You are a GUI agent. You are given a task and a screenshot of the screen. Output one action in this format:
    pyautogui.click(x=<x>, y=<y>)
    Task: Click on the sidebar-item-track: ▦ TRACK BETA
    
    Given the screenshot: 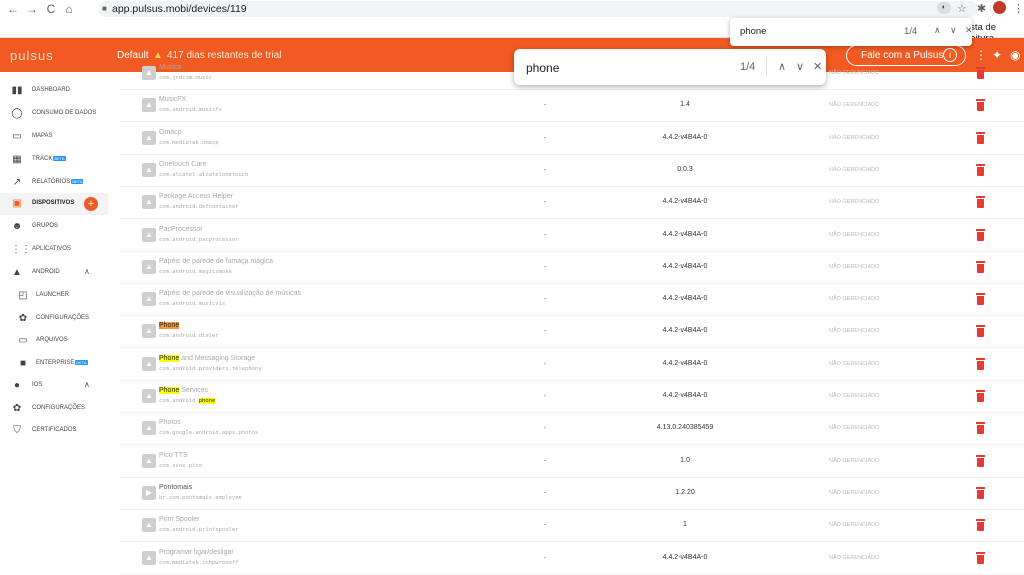 What is the action you would take?
    pyautogui.click(x=54, y=160)
    